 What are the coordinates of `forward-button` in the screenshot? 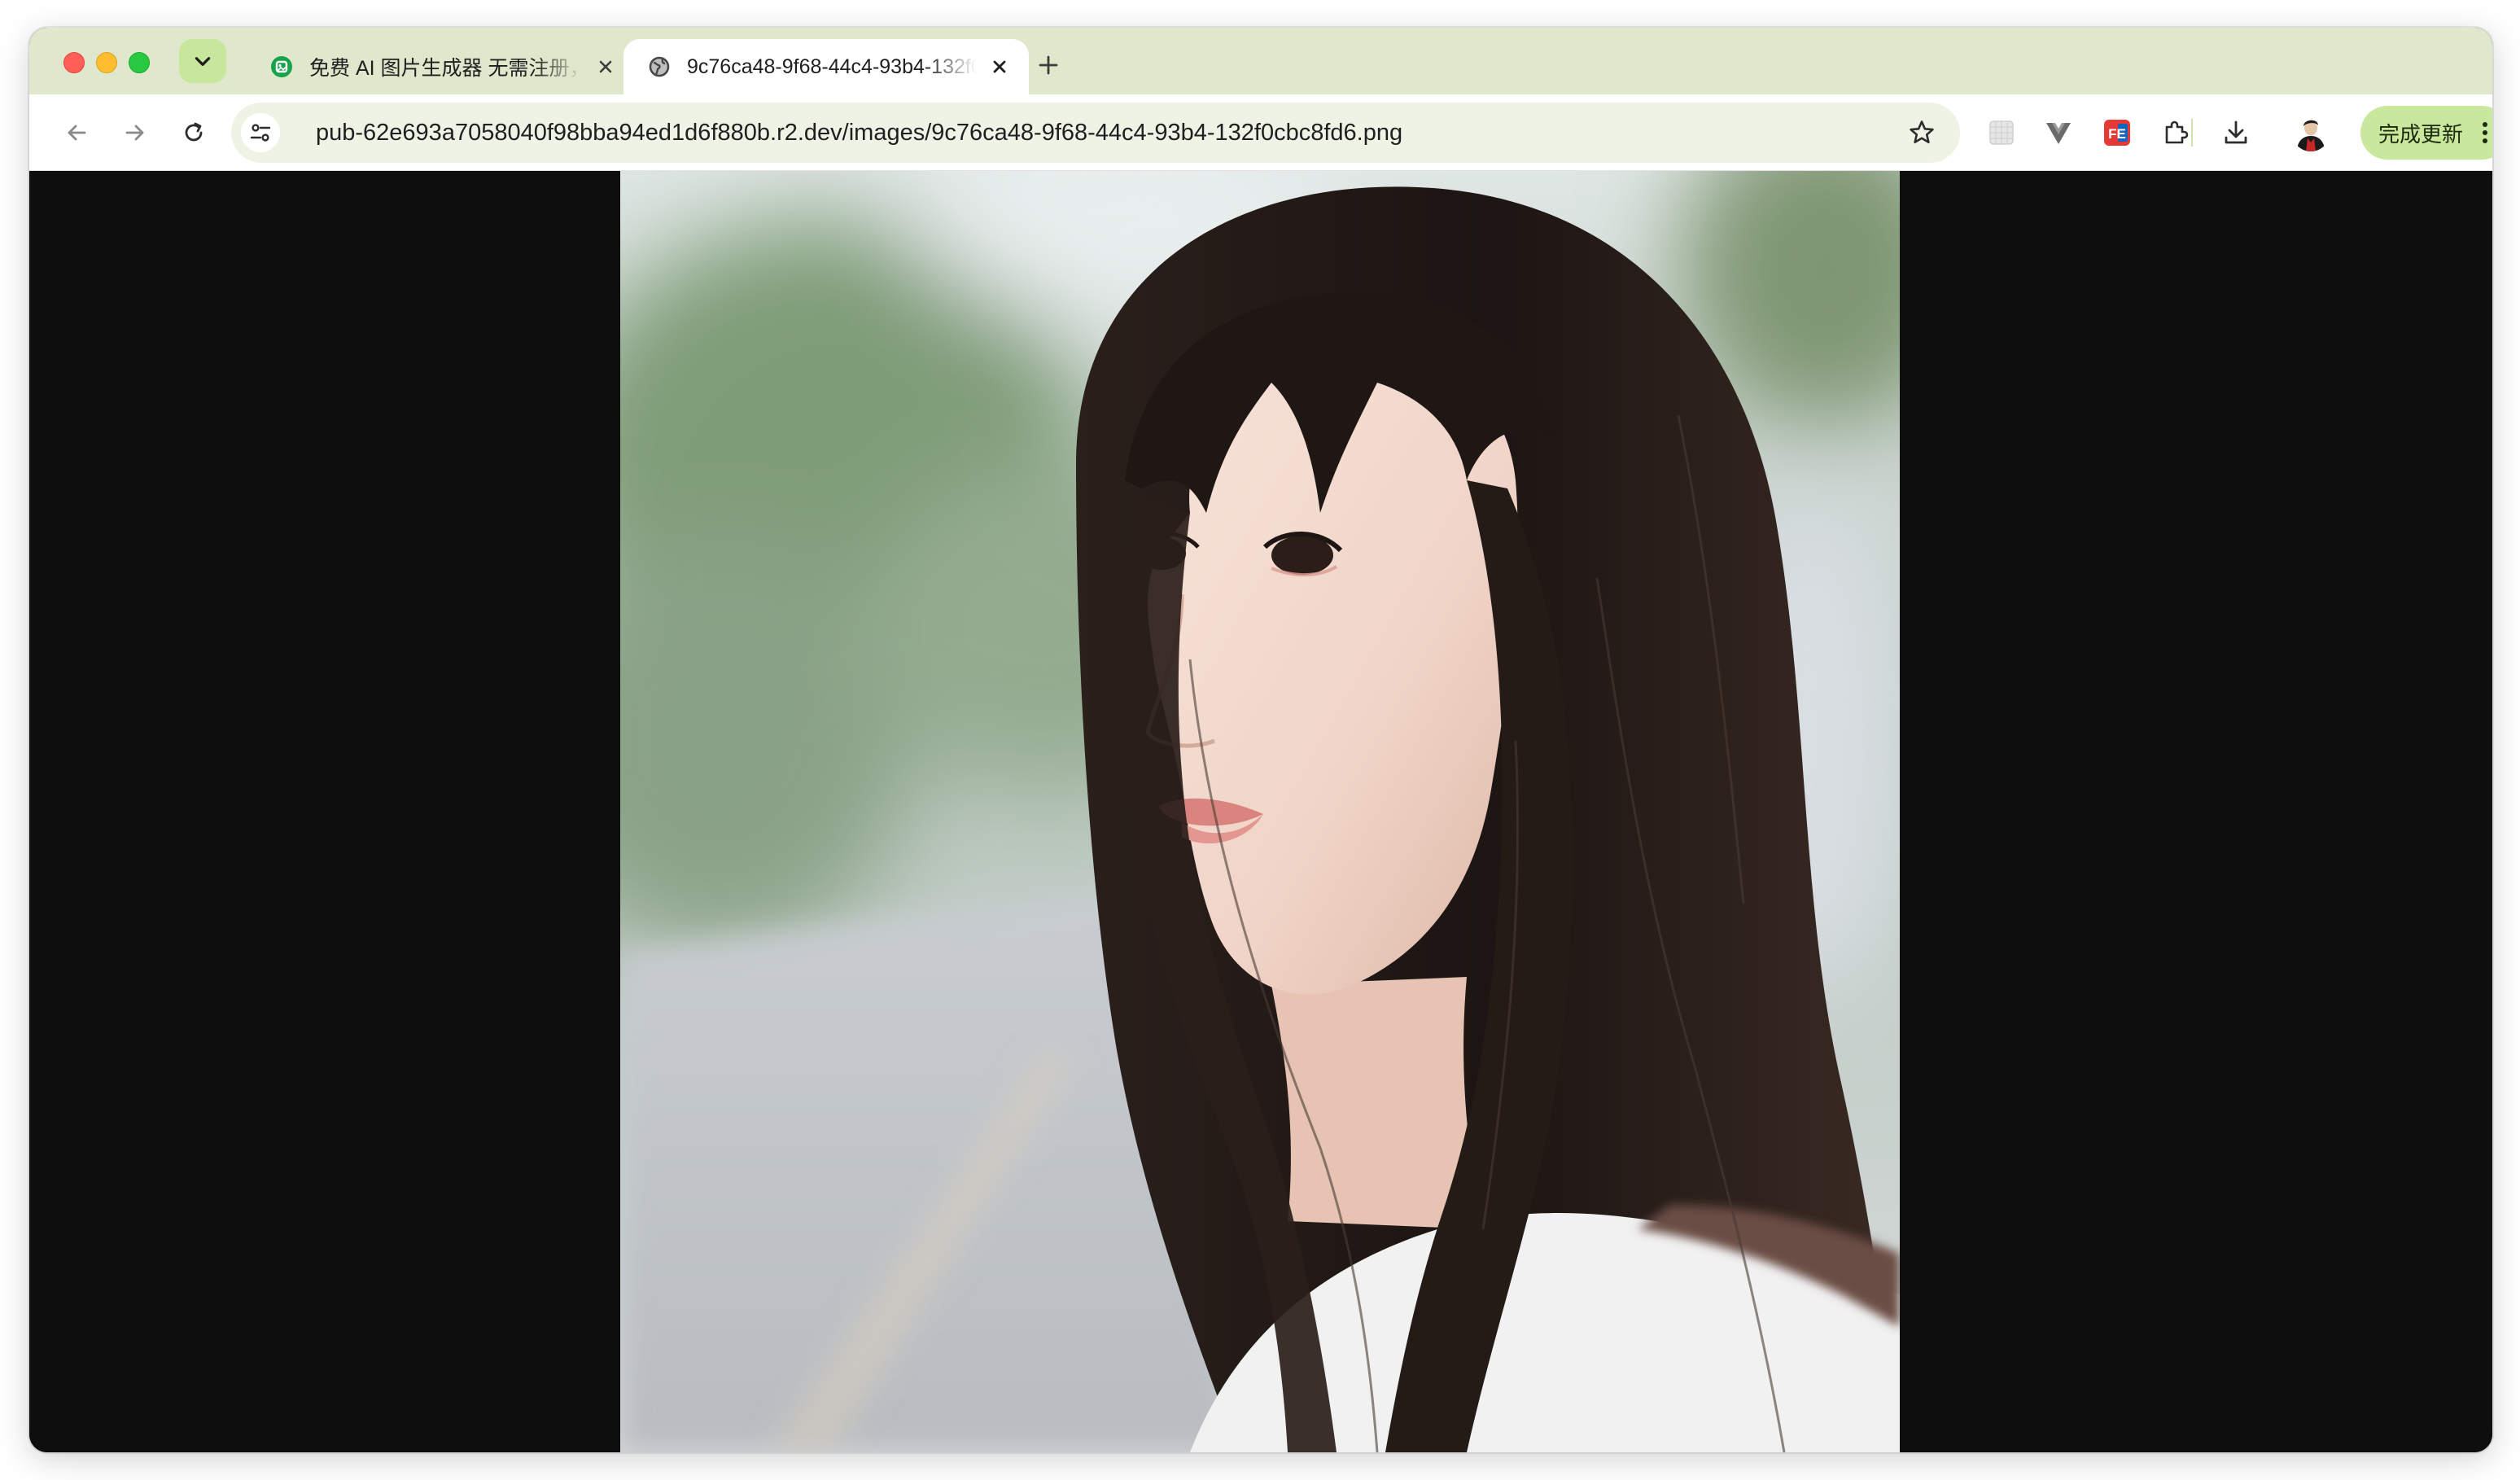 It's located at (136, 132).